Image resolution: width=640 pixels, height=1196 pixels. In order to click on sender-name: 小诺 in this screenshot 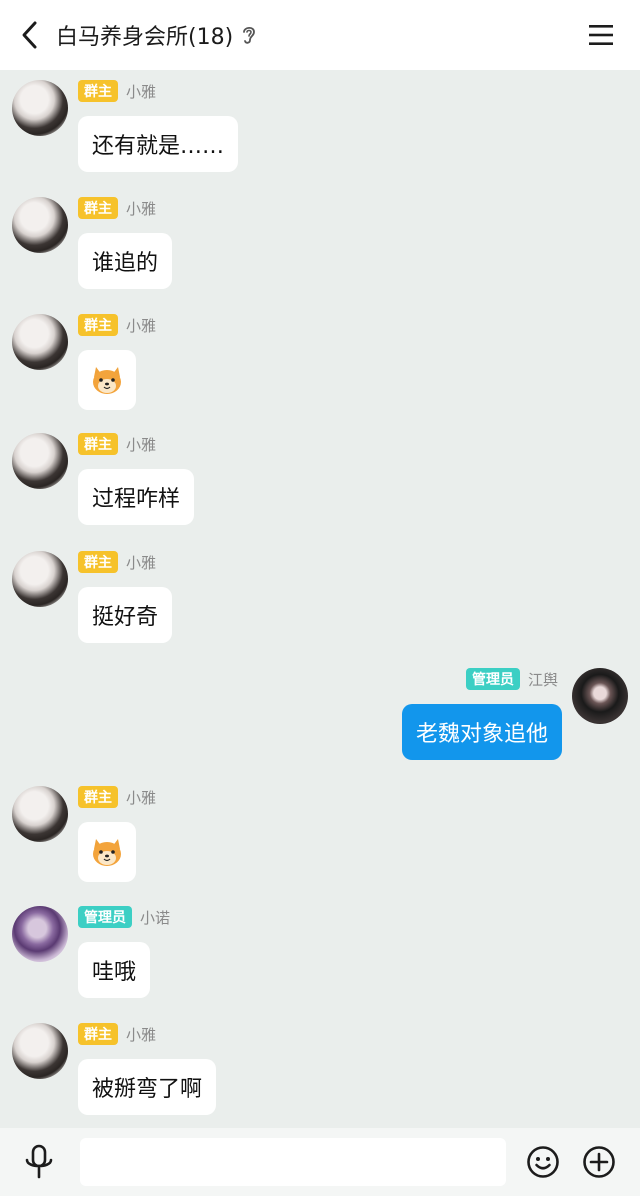, I will do `click(155, 917)`.